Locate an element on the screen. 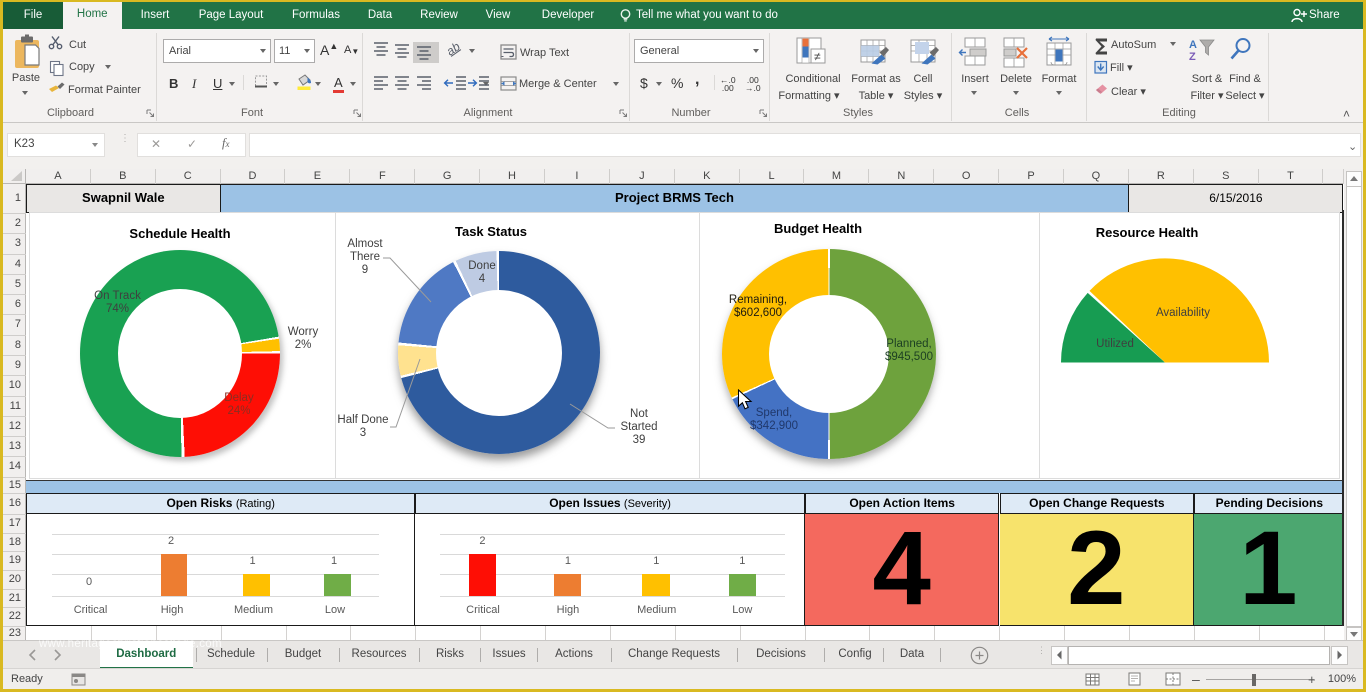 This screenshot has width=1366, height=692. svg-text: A is located at coordinates (1193, 45).